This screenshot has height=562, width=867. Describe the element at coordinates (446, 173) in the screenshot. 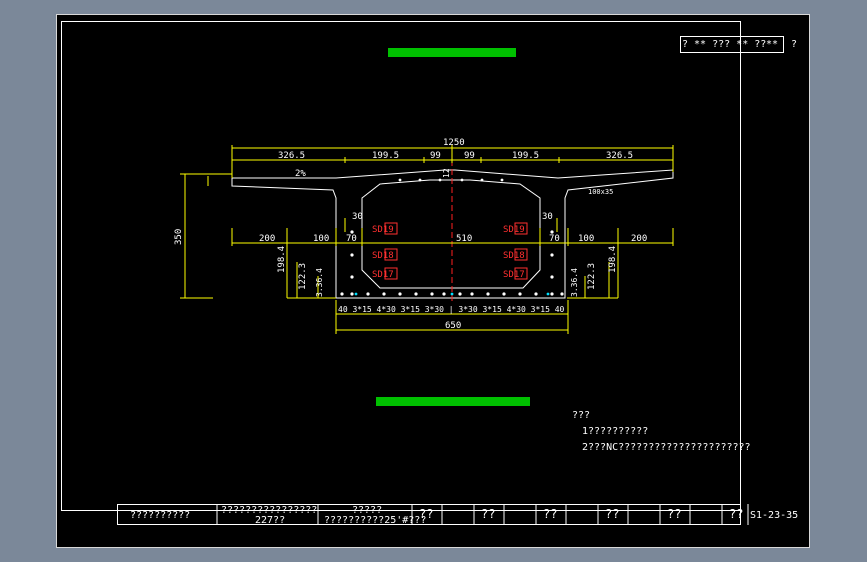

I see `dim-top-thk: 12` at that location.